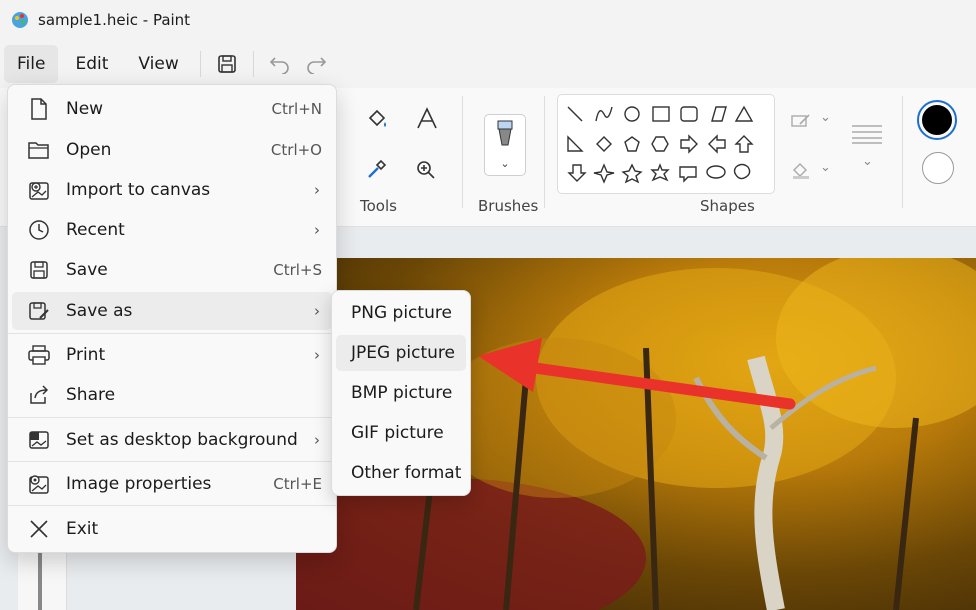 Image resolution: width=976 pixels, height=610 pixels. I want to click on share-icon, so click(39, 395).